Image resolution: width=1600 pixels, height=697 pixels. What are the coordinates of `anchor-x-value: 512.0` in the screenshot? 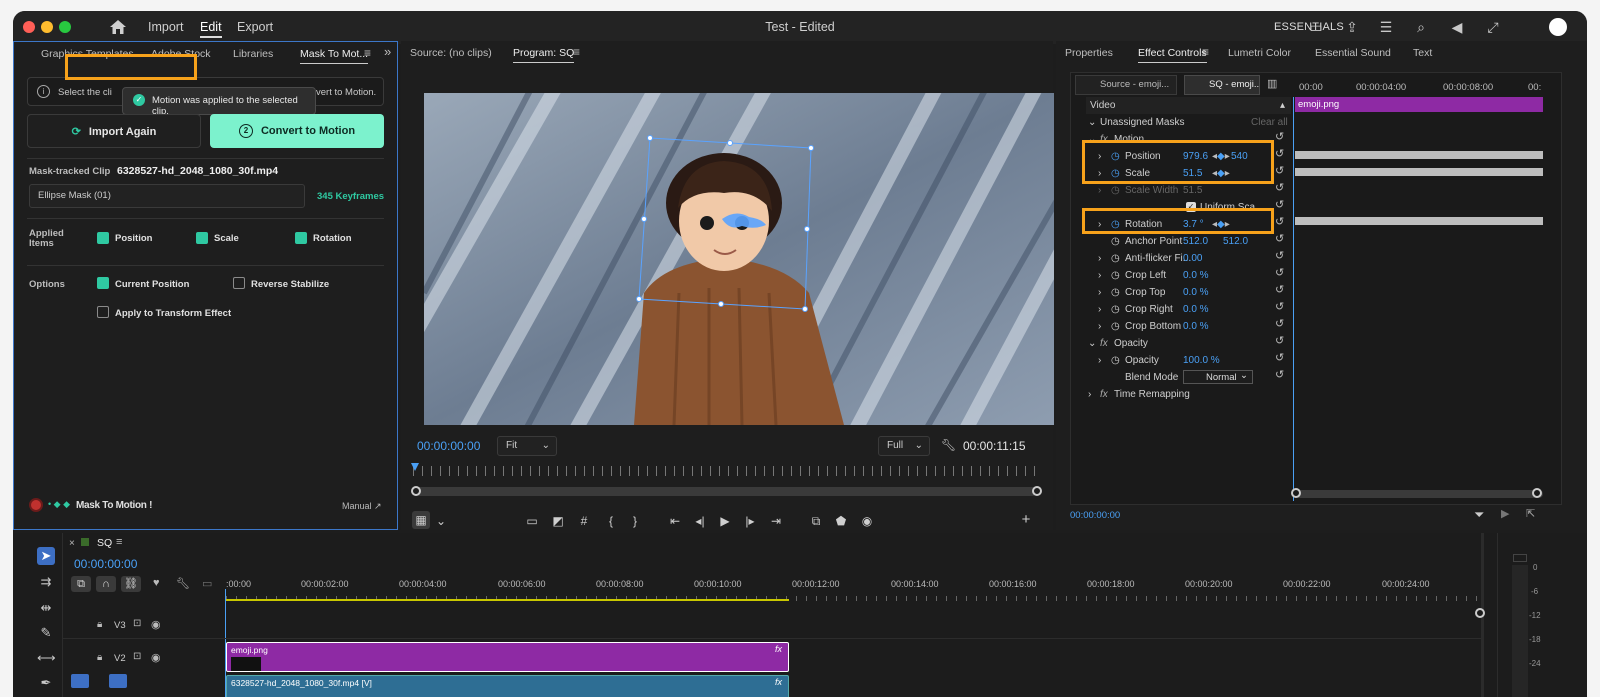 It's located at (1195, 241).